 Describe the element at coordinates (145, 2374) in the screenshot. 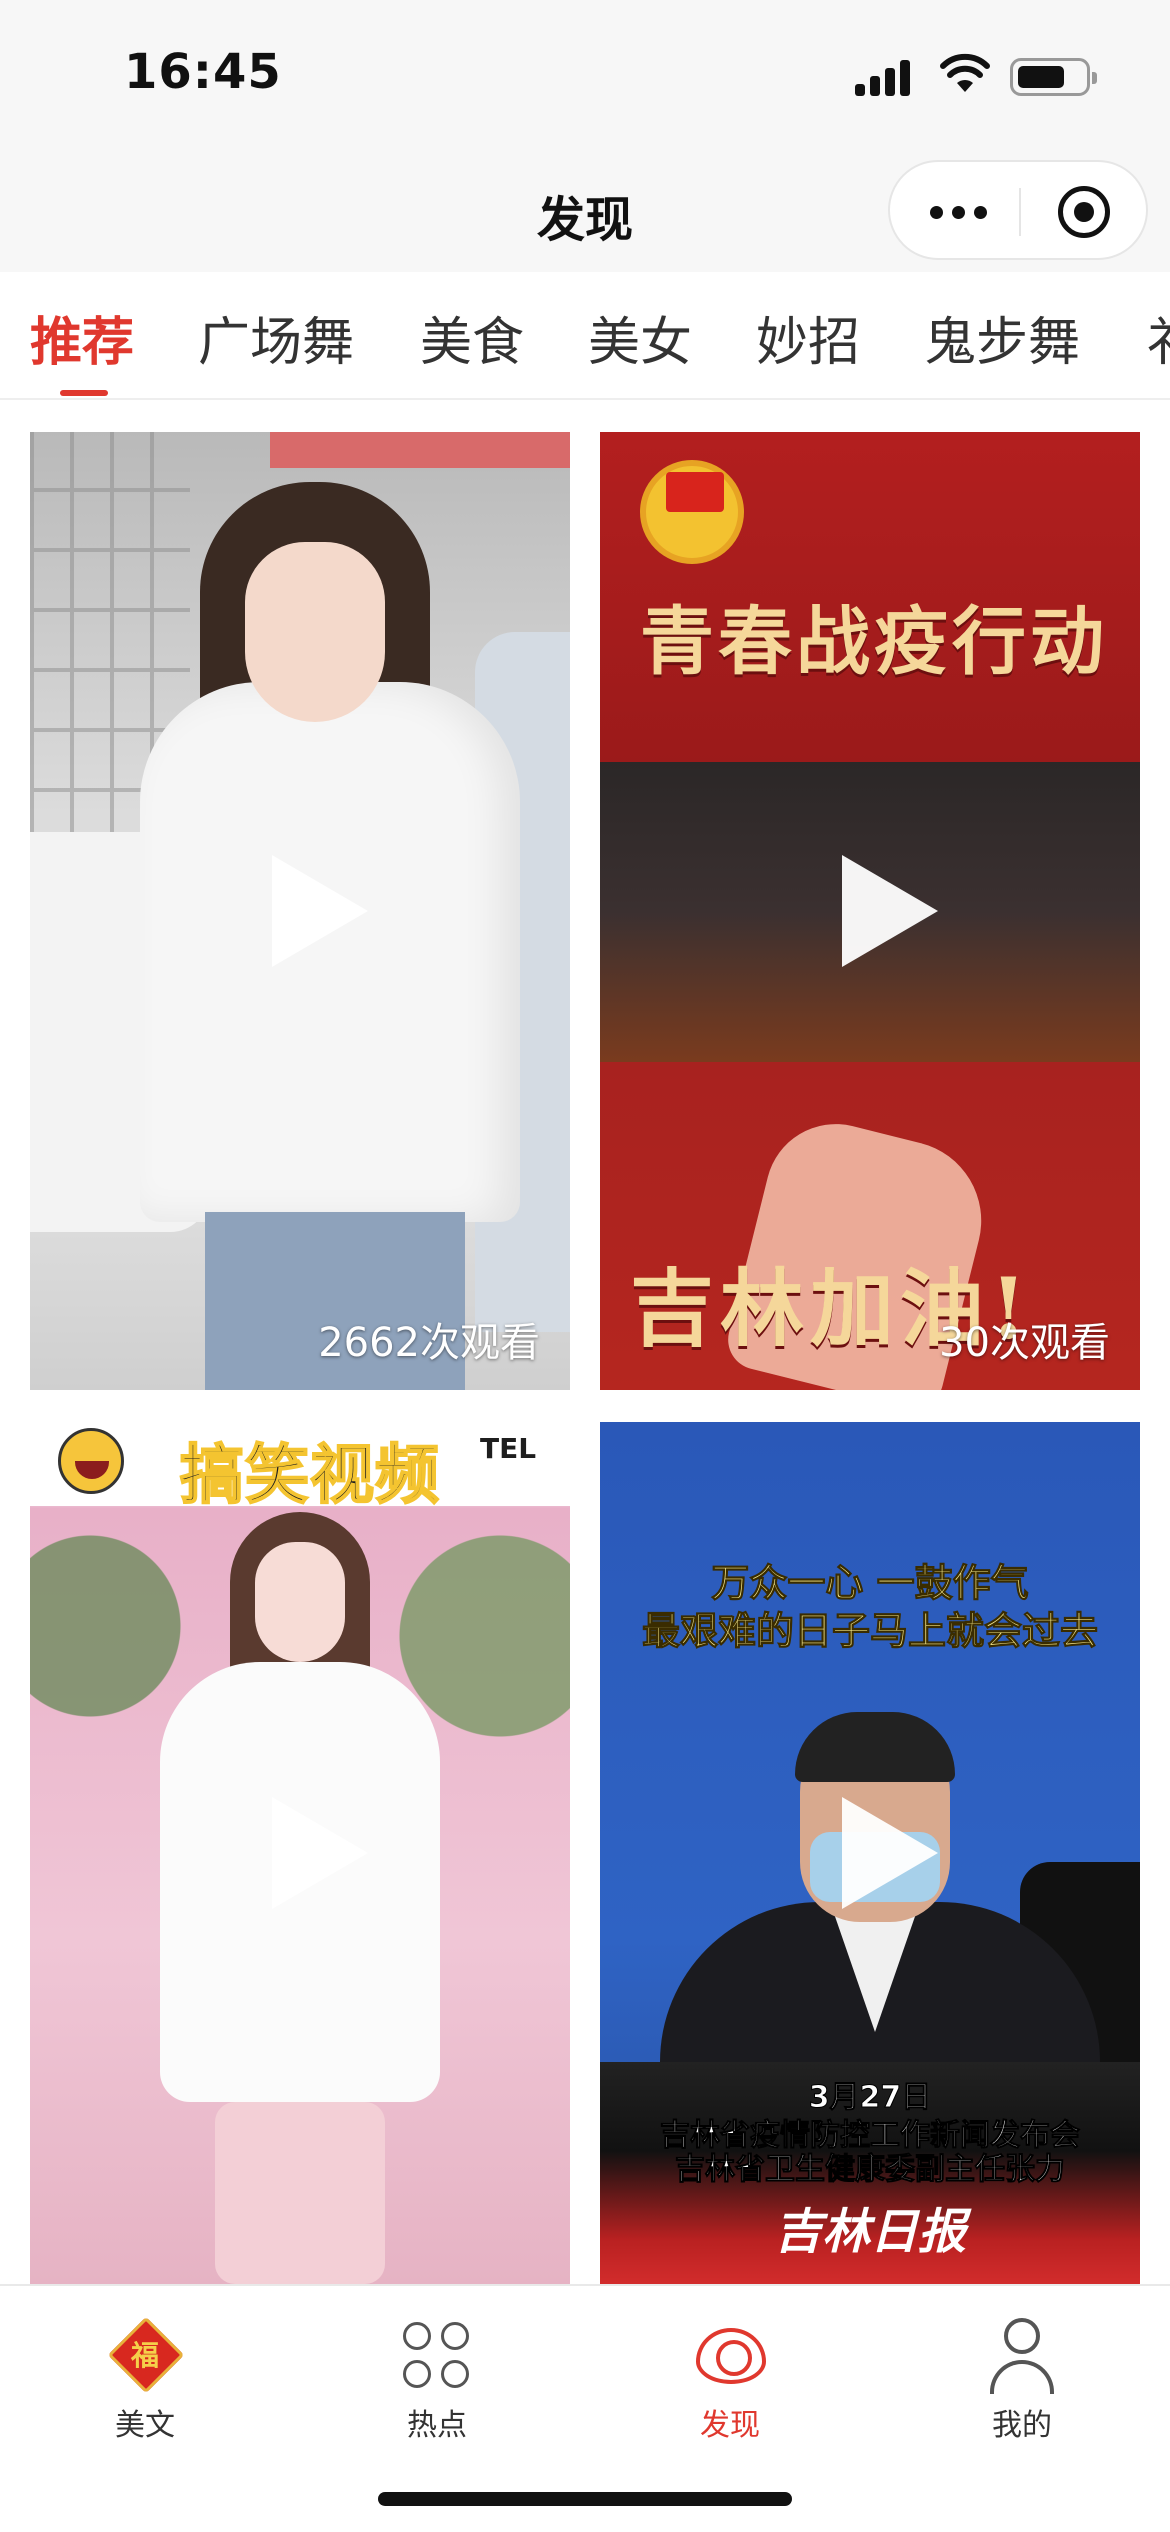

I see `nav-item-articles: 福 美文` at that location.